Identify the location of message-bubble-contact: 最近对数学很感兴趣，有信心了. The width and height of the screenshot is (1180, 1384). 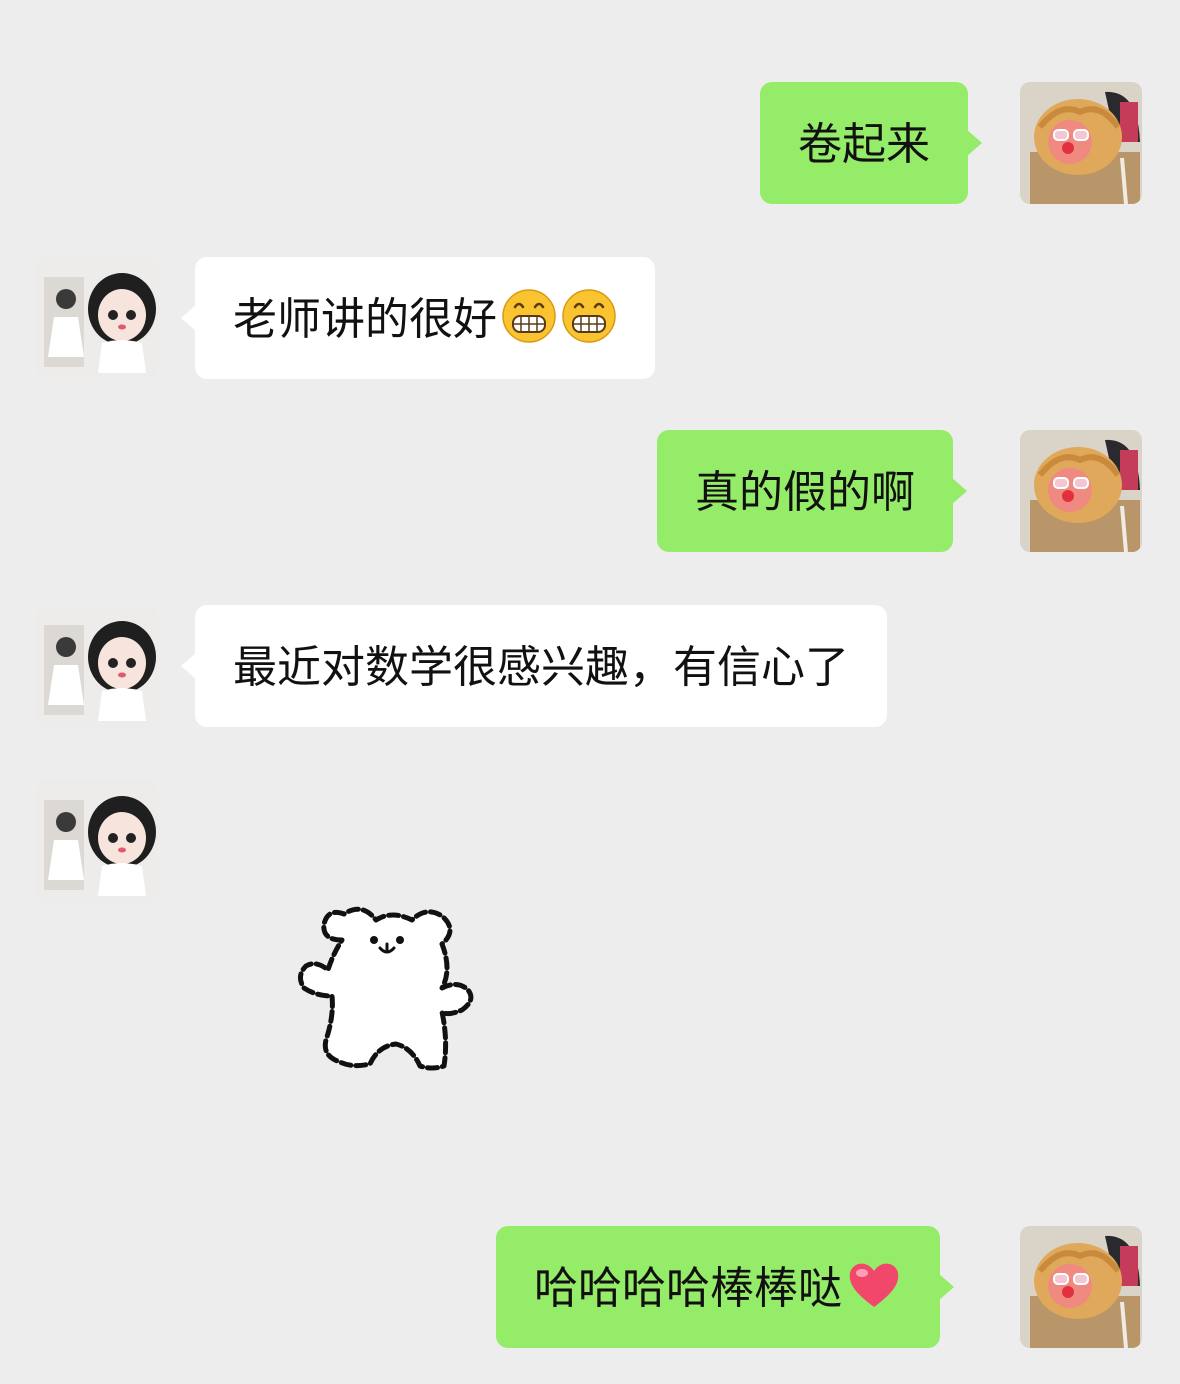
(534, 666).